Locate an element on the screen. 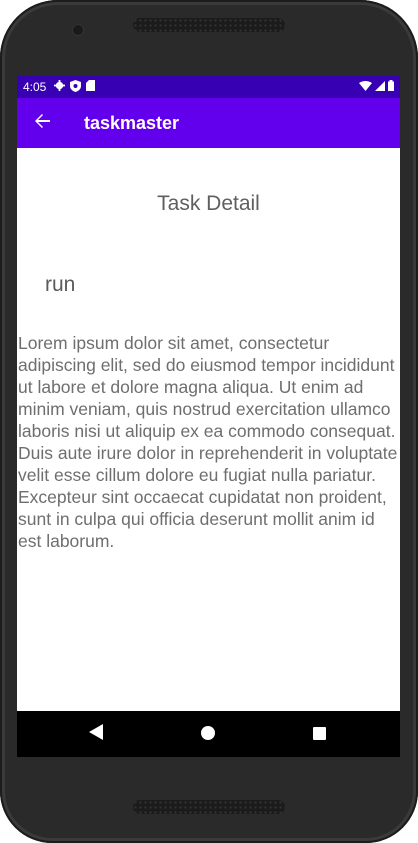 This screenshot has height=843, width=418. status-time: 4:05 is located at coordinates (35, 87).